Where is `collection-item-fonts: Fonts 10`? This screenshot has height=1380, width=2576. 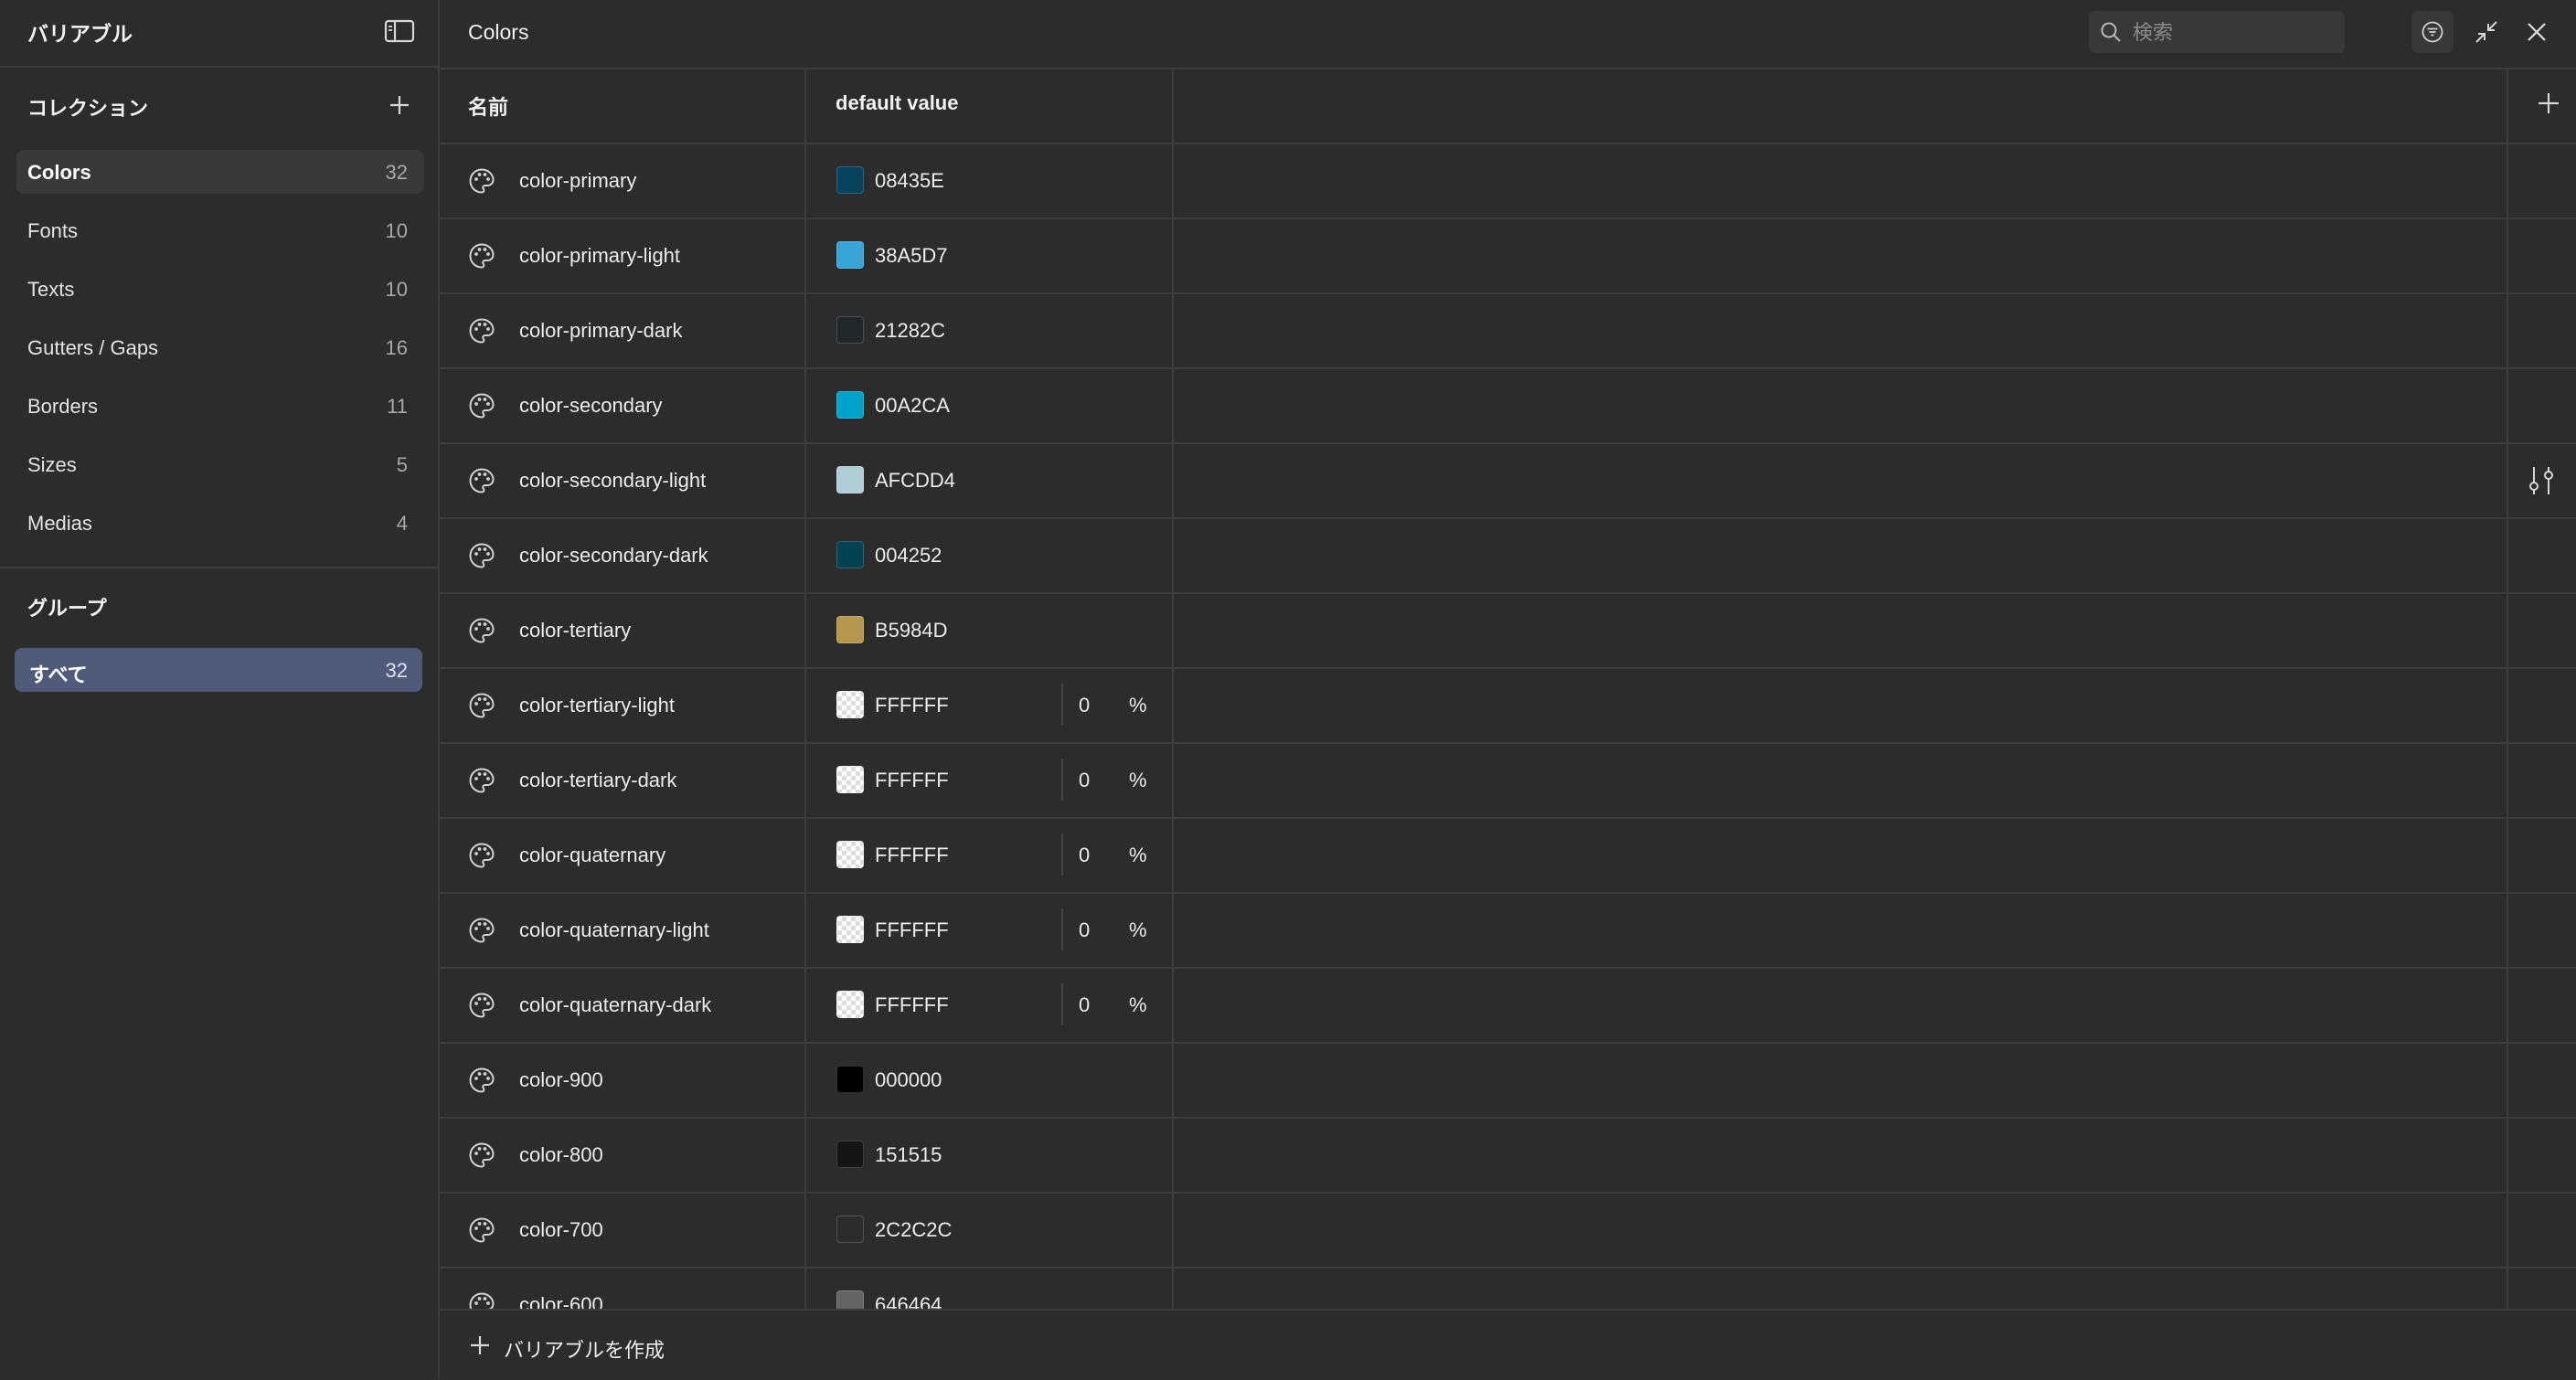 collection-item-fonts: Fonts 10 is located at coordinates (220, 230).